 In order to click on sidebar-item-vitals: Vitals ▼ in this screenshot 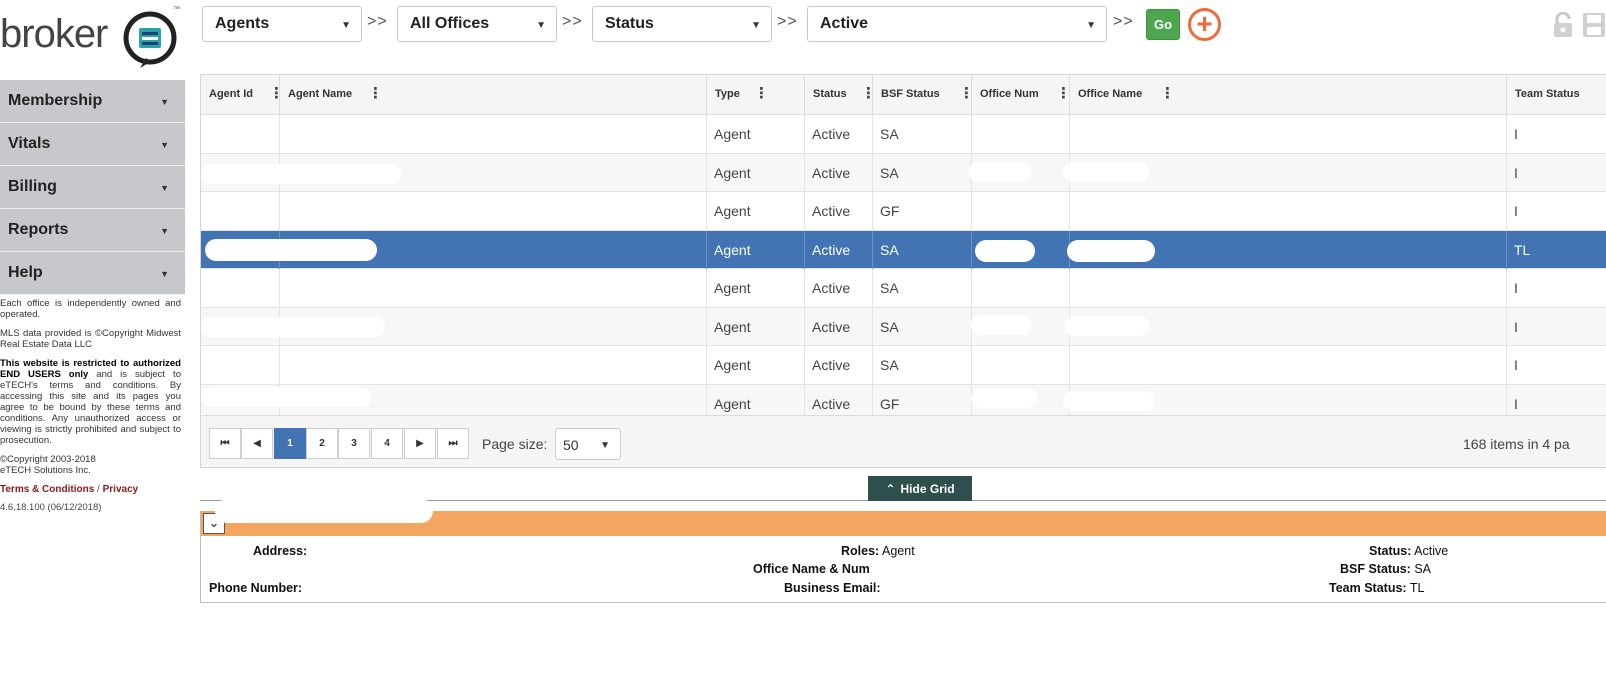, I will do `click(92, 144)`.